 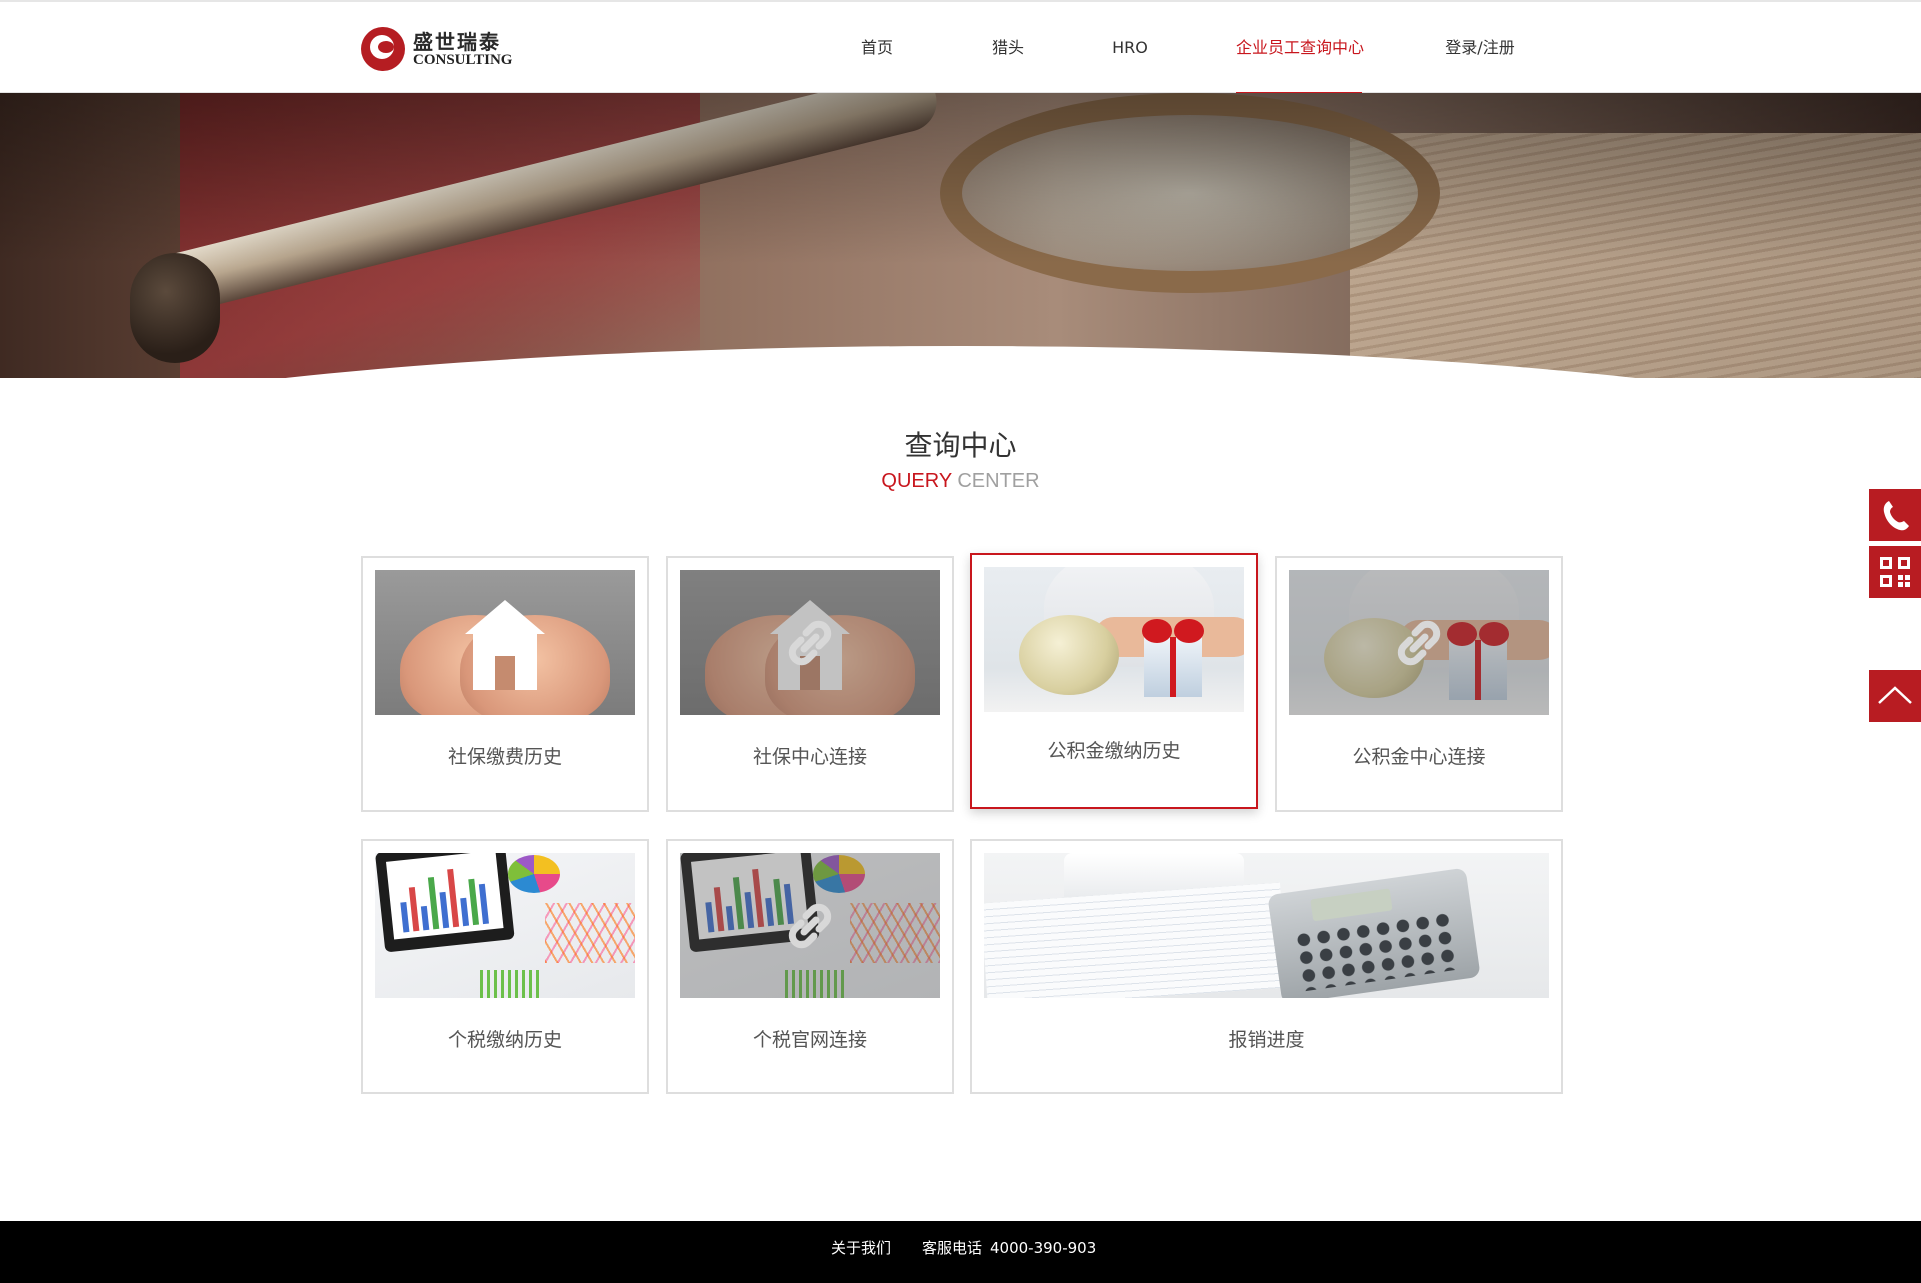 I want to click on nav-home: 首页, so click(x=877, y=48).